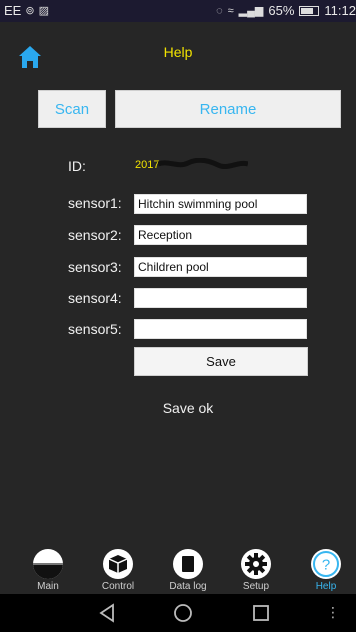  I want to click on notification-icon: ⊚, so click(30, 11).